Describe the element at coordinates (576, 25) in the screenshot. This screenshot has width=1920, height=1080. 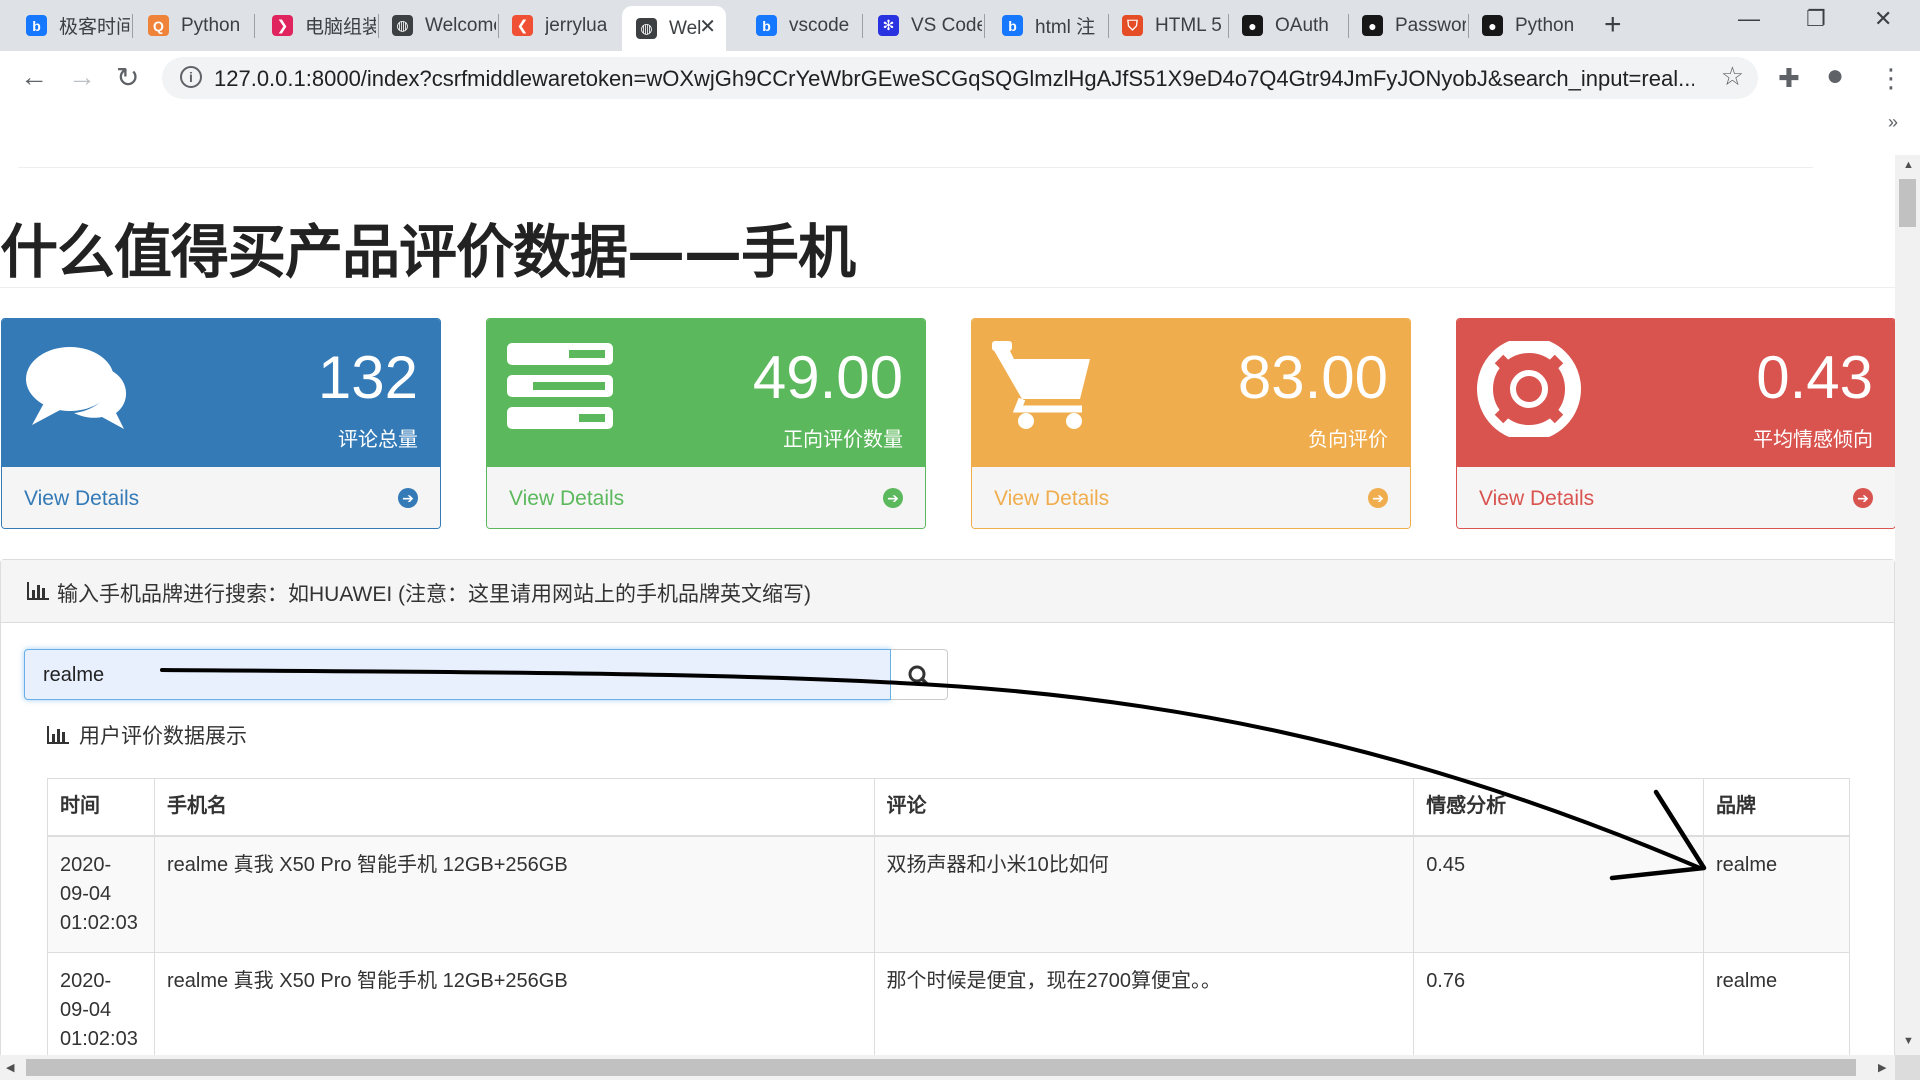
I see `tab-title: jerrylua` at that location.